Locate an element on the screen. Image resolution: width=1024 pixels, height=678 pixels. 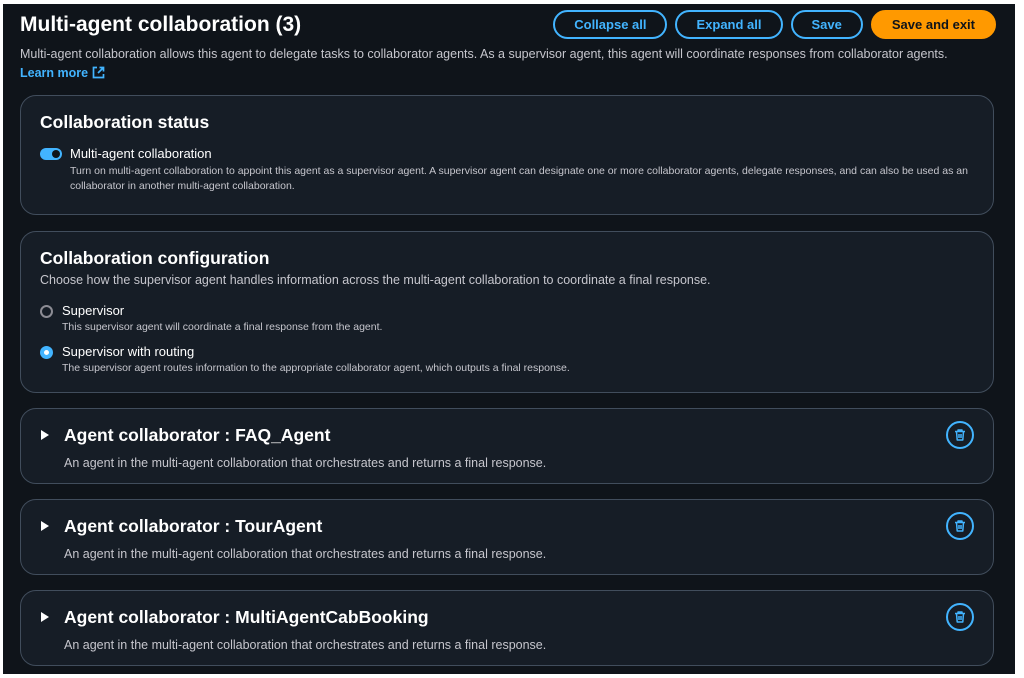
save-button: Save is located at coordinates (826, 24).